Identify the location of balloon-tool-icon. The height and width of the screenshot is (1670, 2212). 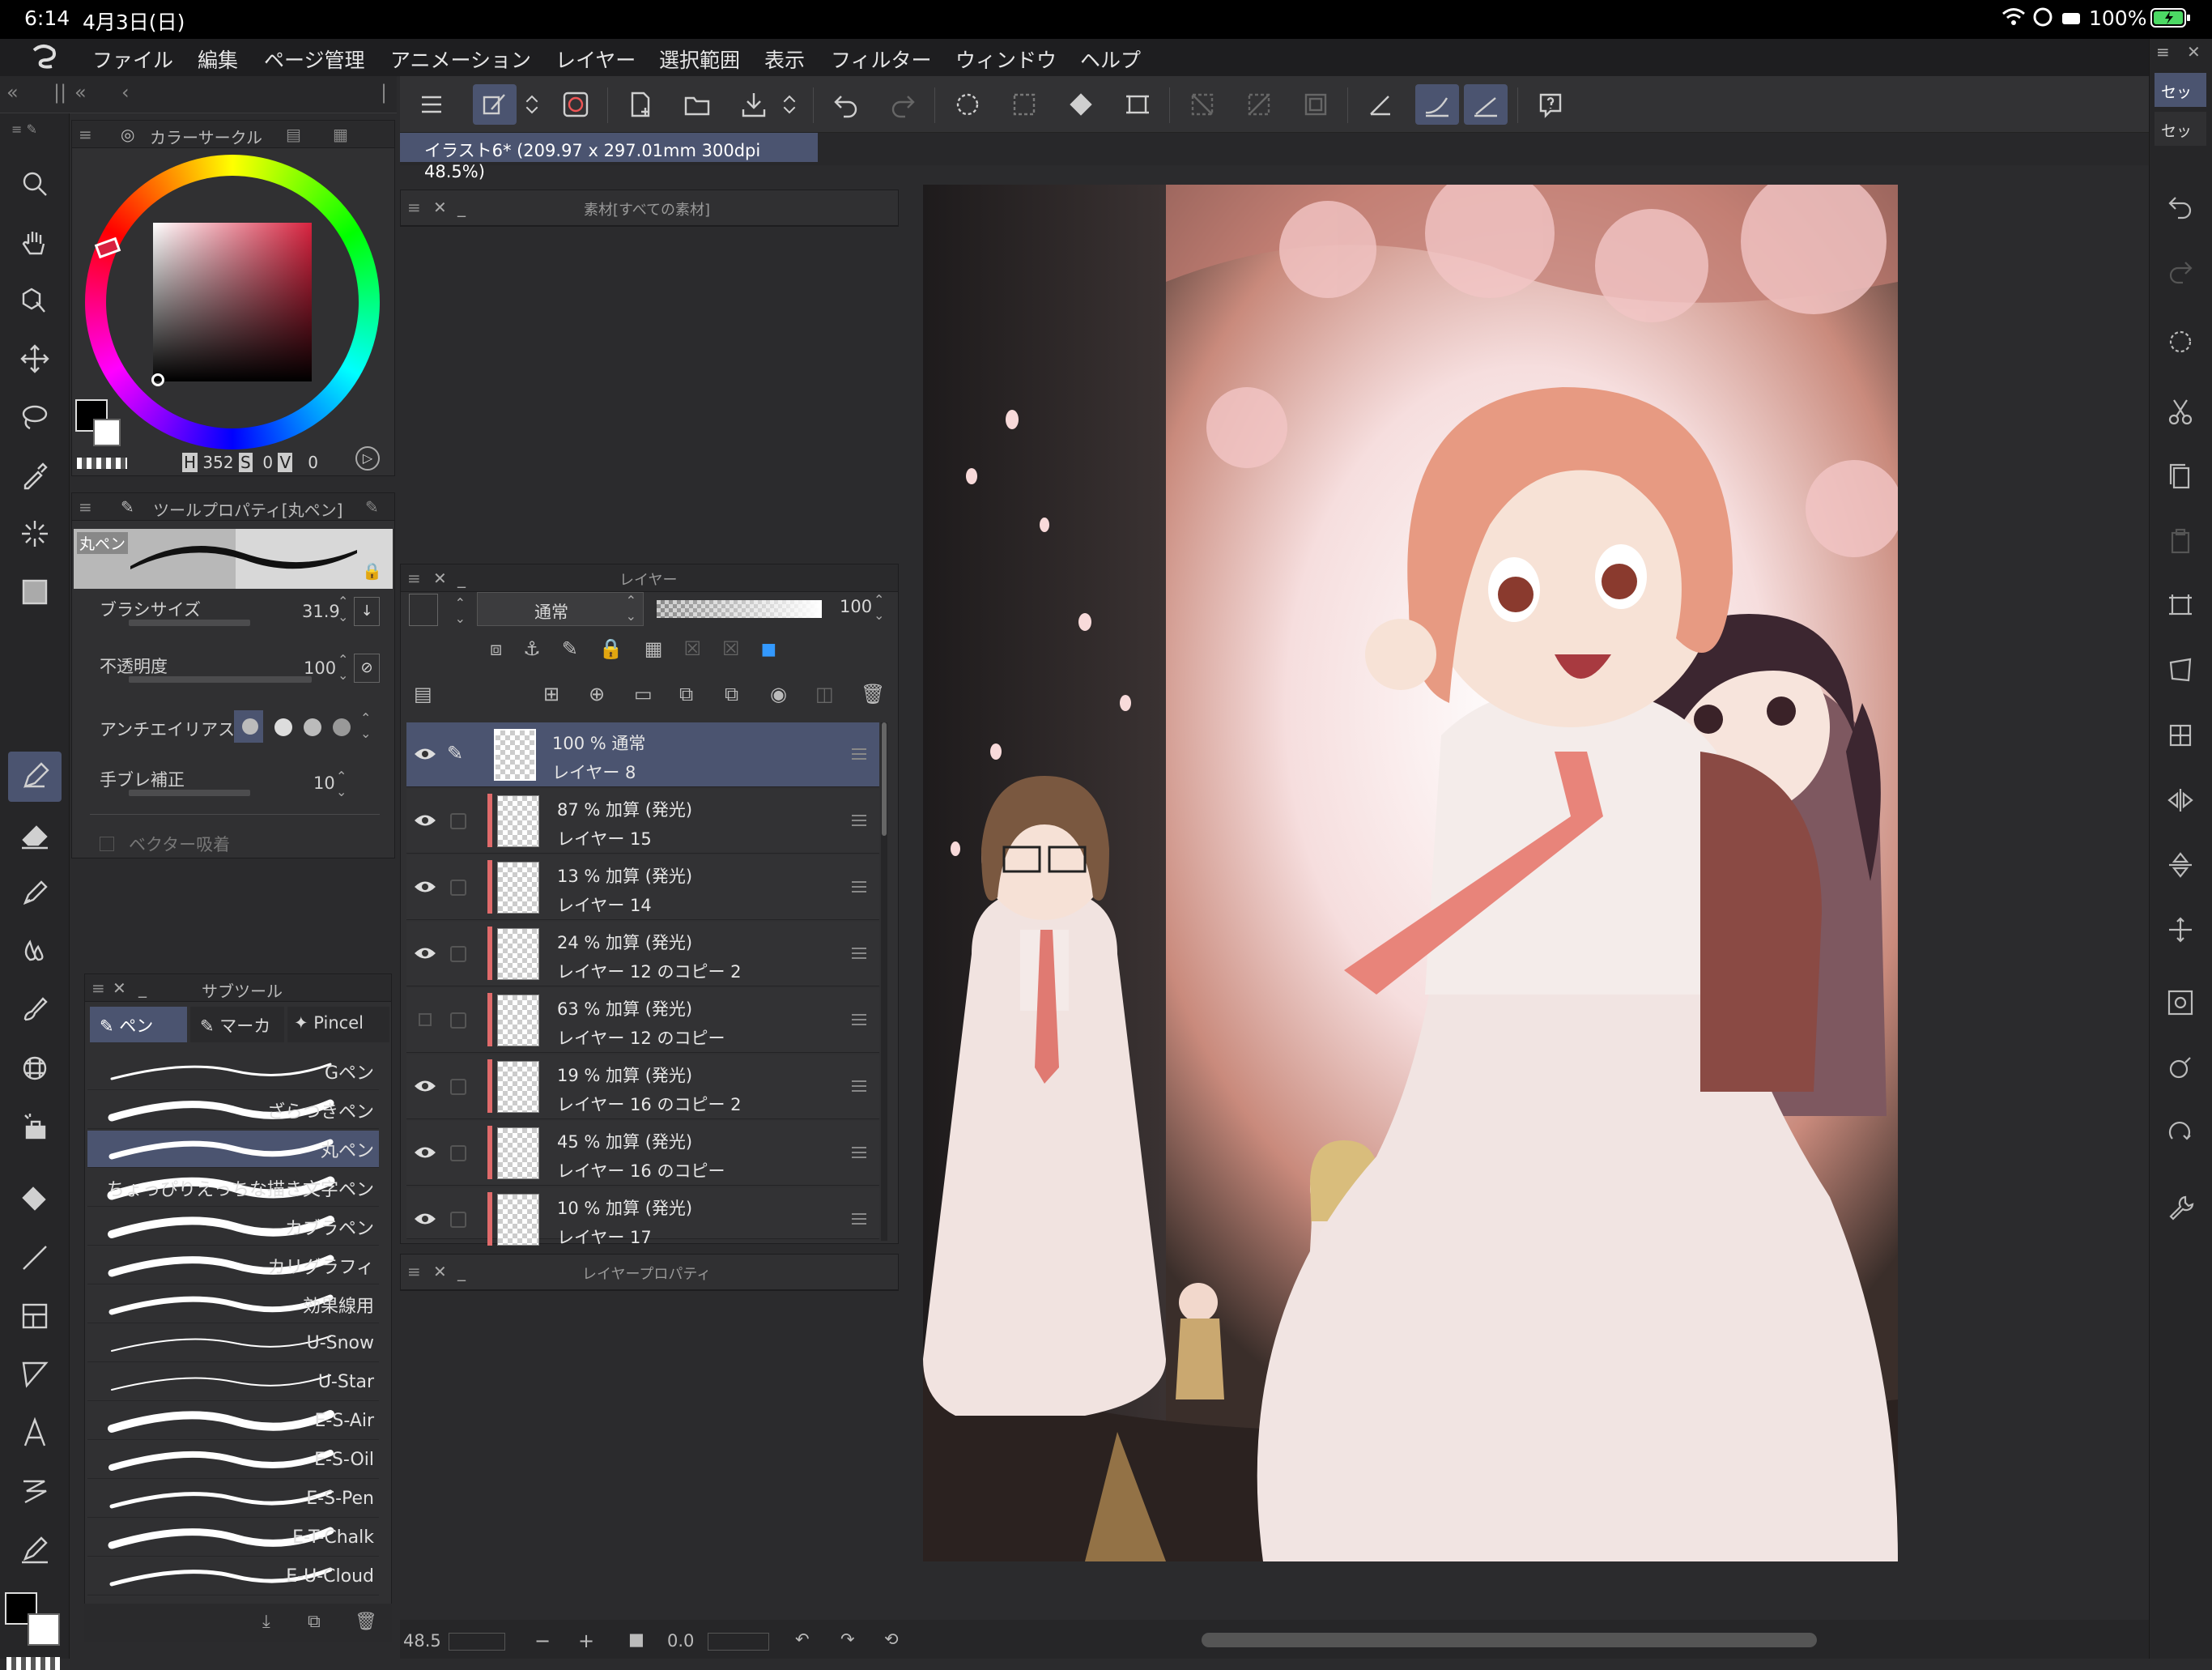
(35, 1374).